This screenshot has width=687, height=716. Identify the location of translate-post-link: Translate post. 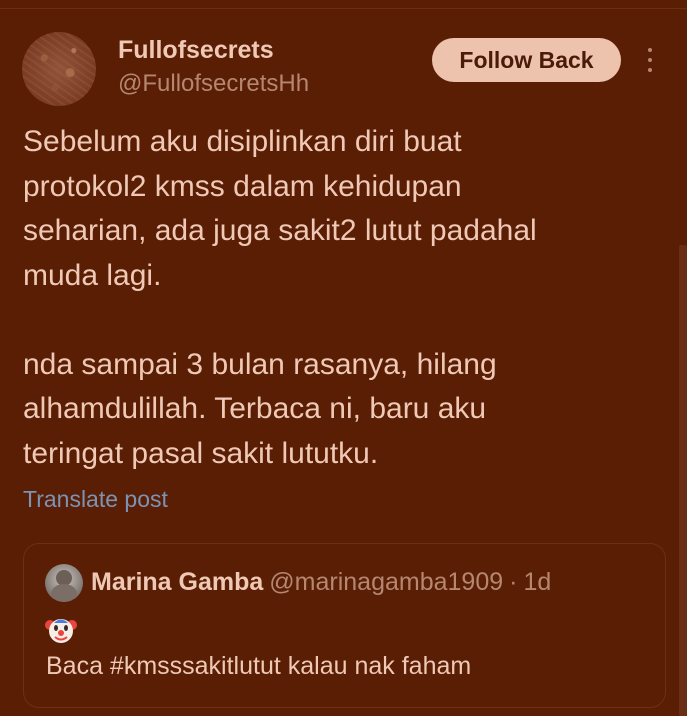
(95, 499).